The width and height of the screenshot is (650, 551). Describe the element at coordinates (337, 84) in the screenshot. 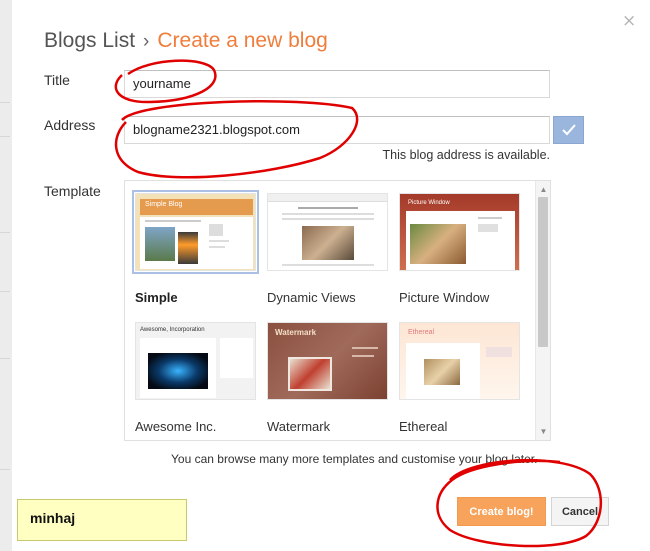

I see `title-input: yourname` at that location.